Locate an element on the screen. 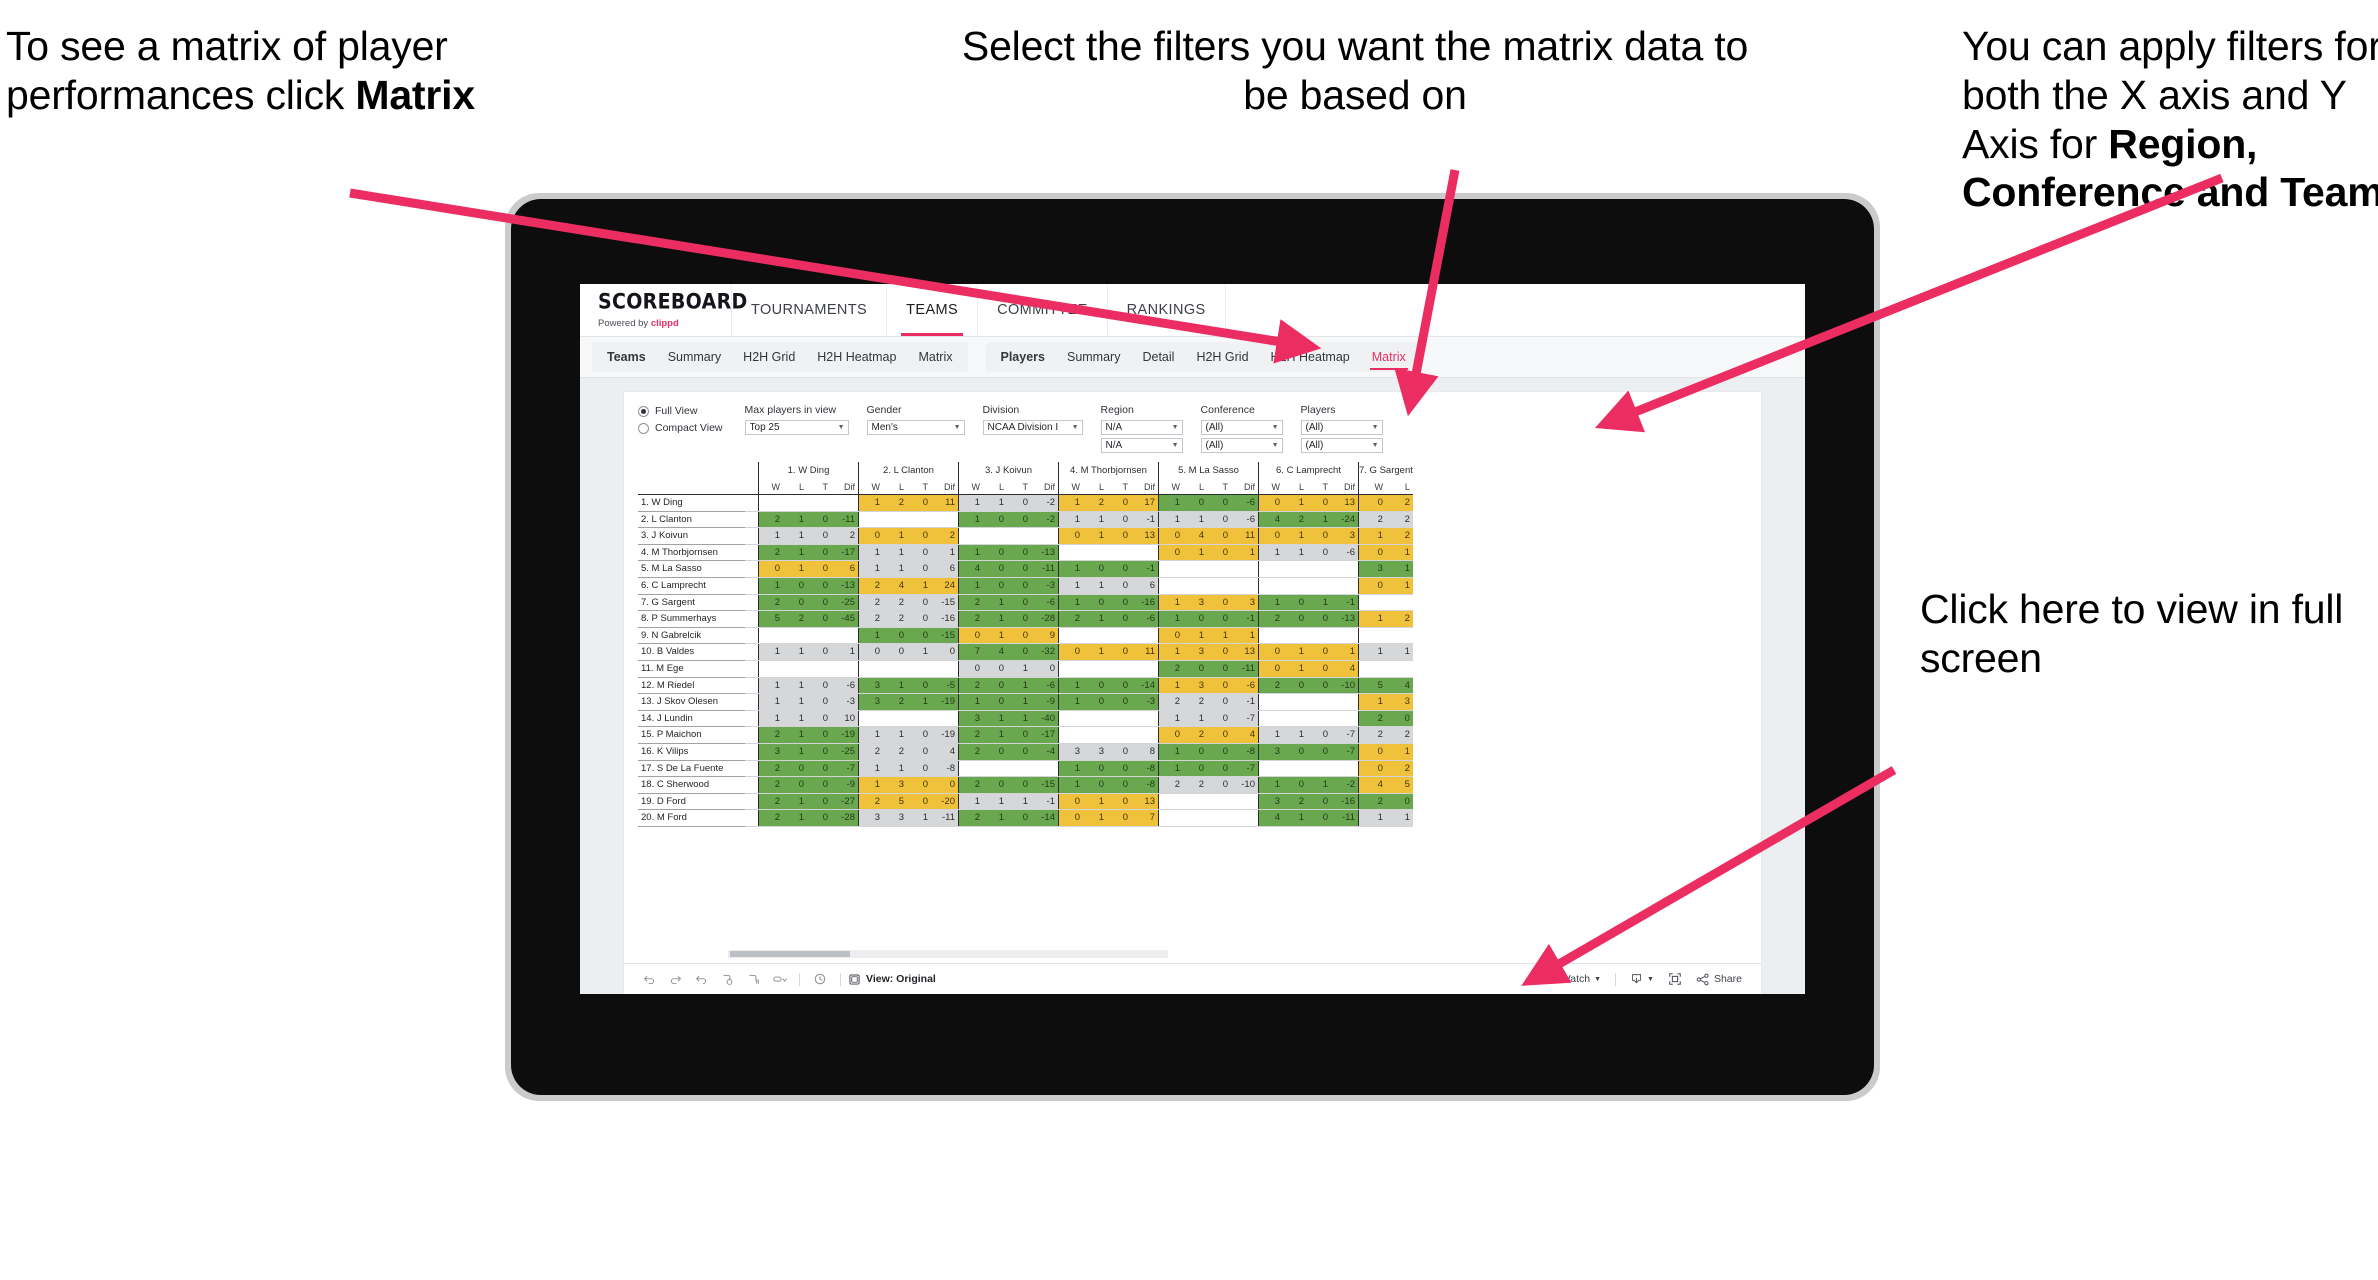  matrix-row-label: 11. M Ege is located at coordinates (691, 669).